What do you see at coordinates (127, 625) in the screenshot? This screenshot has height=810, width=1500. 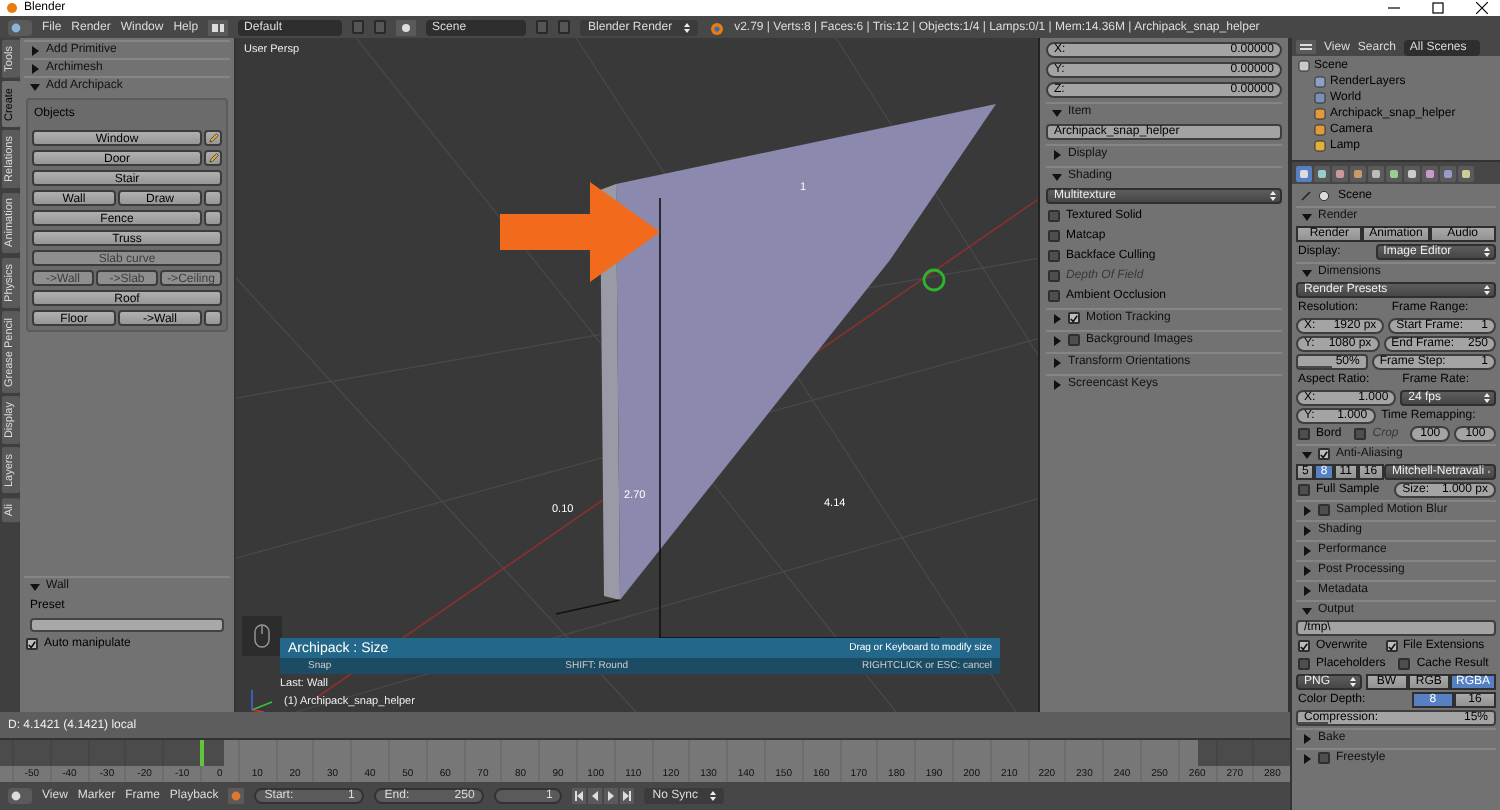 I see `preset-field` at bounding box center [127, 625].